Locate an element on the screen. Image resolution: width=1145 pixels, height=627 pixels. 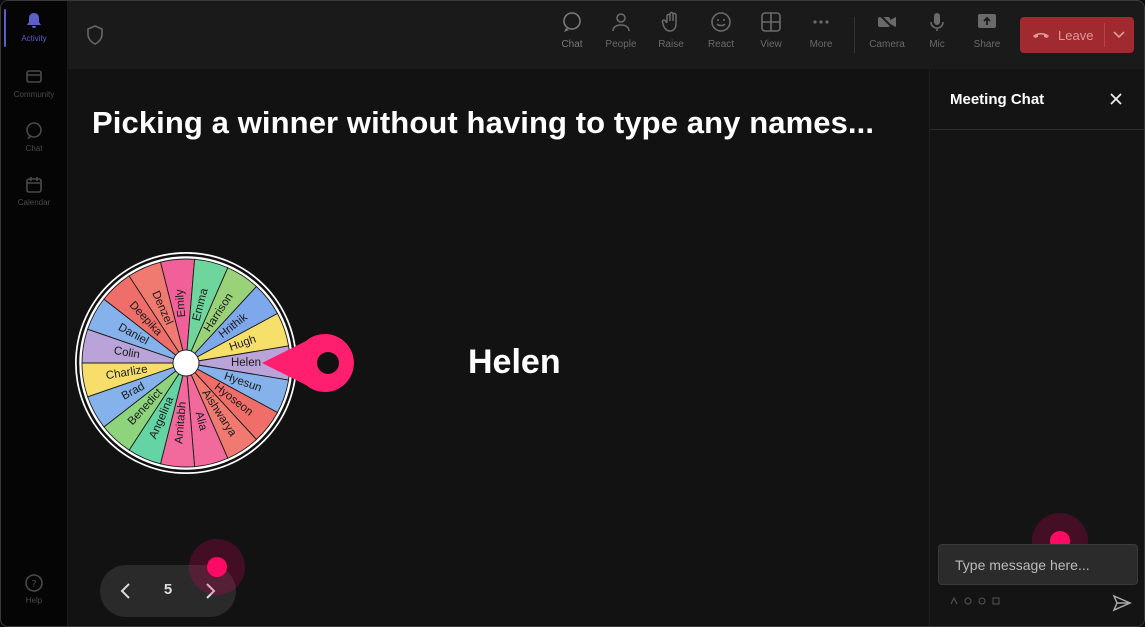
rail-item-label: Calendar is located at coordinates (34, 202).